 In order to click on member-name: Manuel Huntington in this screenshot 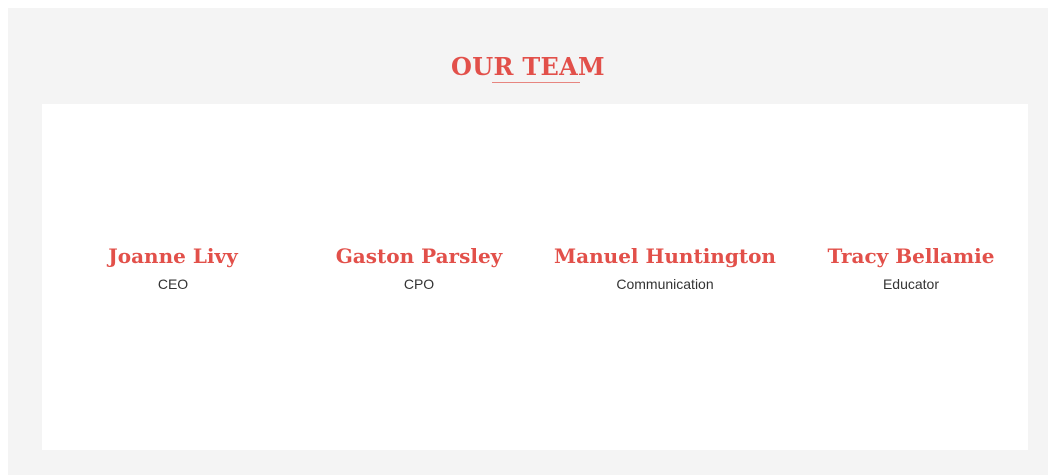, I will do `click(665, 256)`.